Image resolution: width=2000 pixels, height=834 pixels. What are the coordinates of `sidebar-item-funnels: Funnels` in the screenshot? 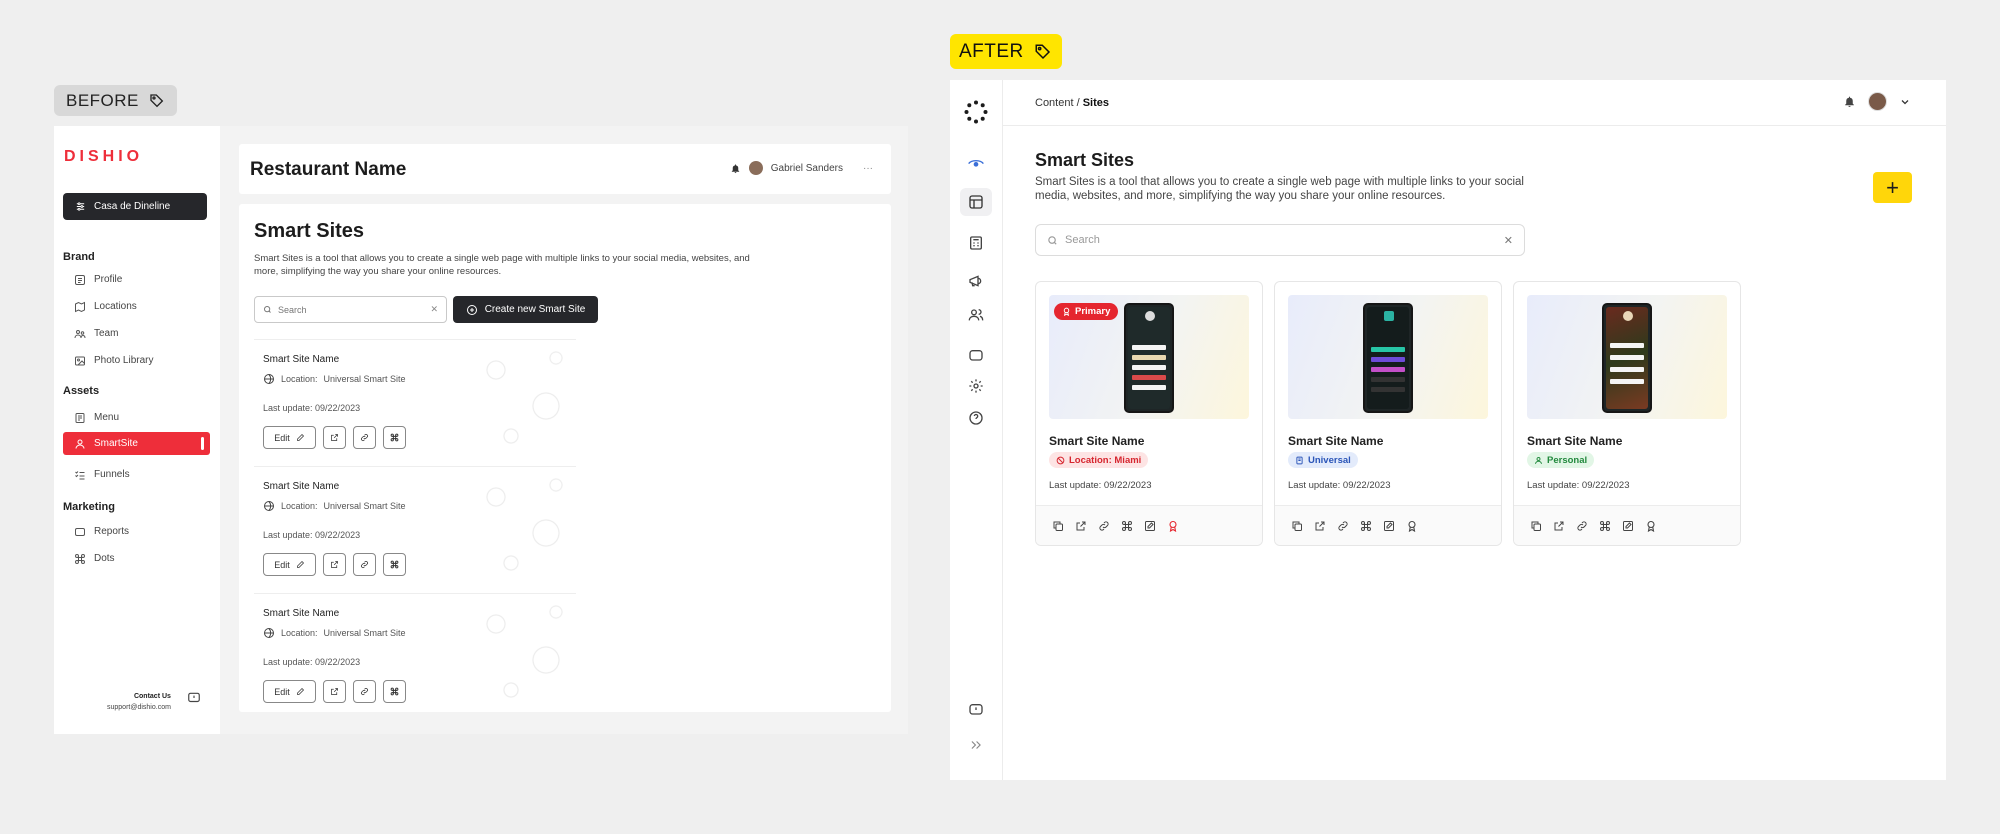 It's located at (136, 474).